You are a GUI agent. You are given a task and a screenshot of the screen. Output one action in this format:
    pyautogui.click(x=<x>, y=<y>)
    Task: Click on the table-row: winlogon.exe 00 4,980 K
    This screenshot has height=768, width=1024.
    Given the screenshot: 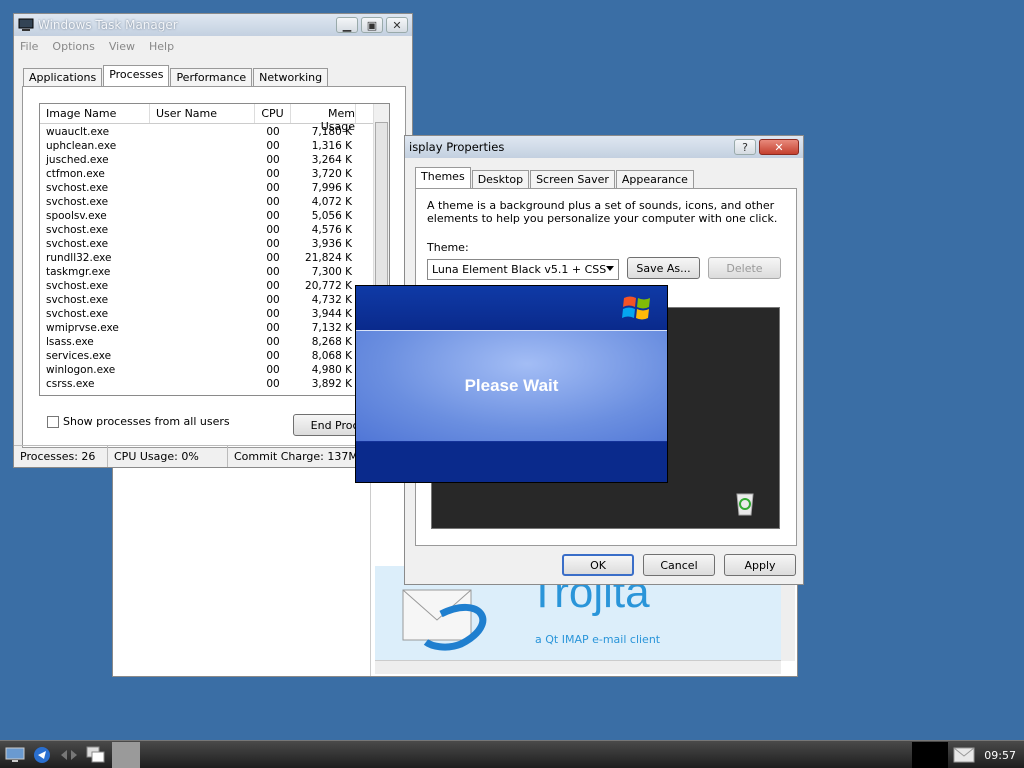 What is the action you would take?
    pyautogui.click(x=214, y=371)
    